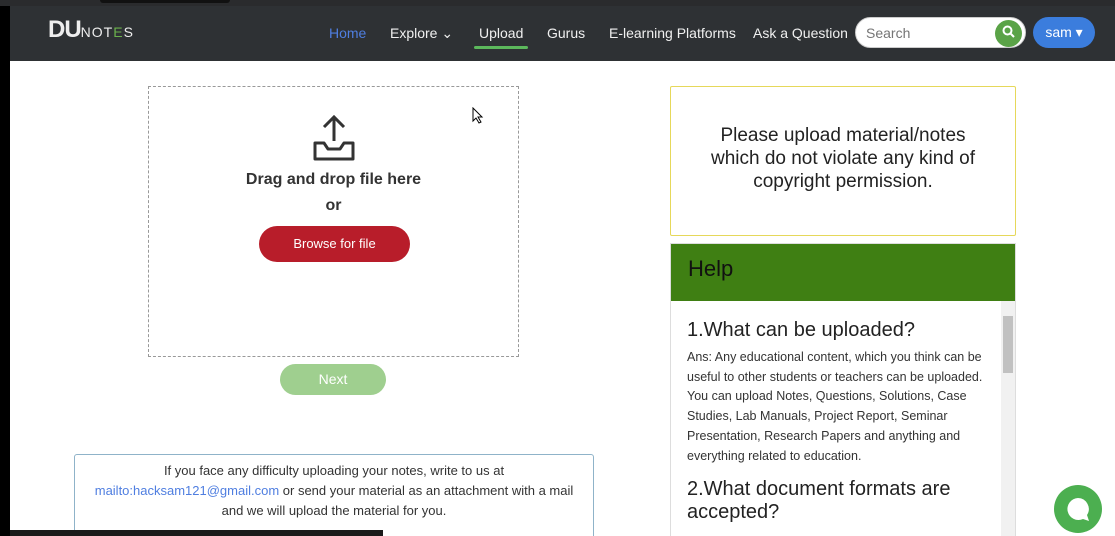  Describe the element at coordinates (334, 510) in the screenshot. I see `contact-text: and we will upload the material for you.` at that location.